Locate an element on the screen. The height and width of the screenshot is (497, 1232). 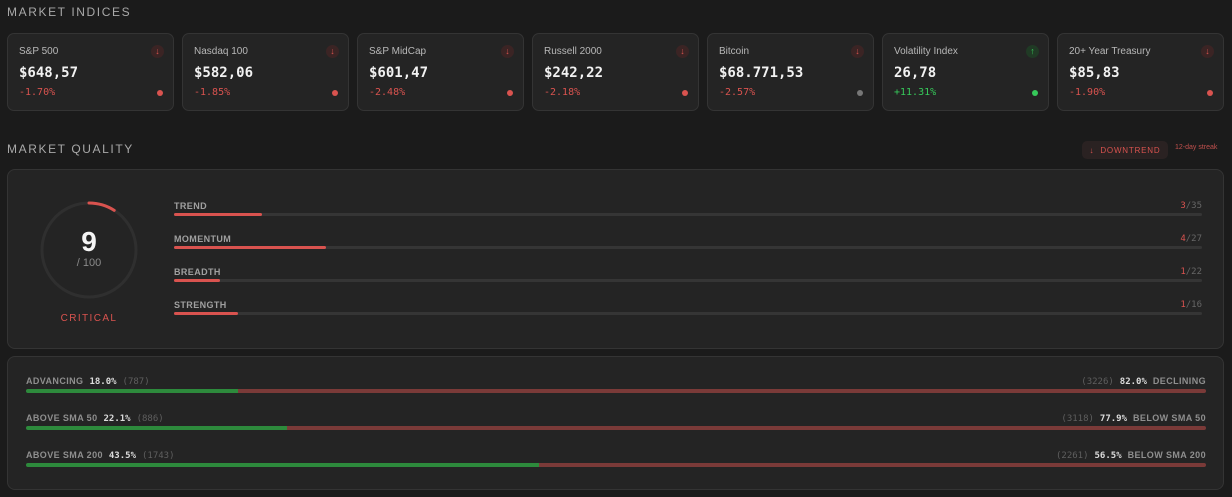
breadth-right: (3118) 77.9% BELOW SMA 50 is located at coordinates (1133, 418).